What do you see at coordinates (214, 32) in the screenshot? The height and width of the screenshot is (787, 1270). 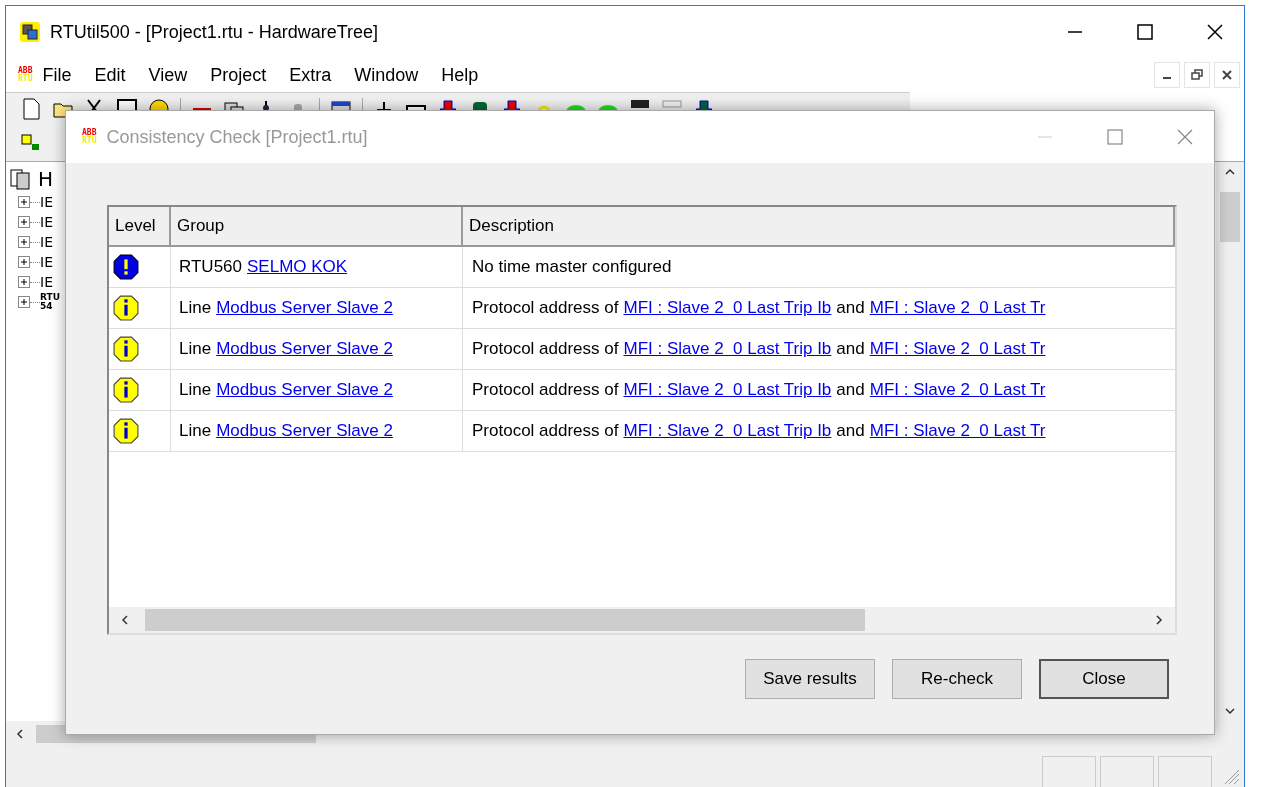 I see `window-title: RTUtil500 - [Project1.rtu - HardwareTree]` at bounding box center [214, 32].